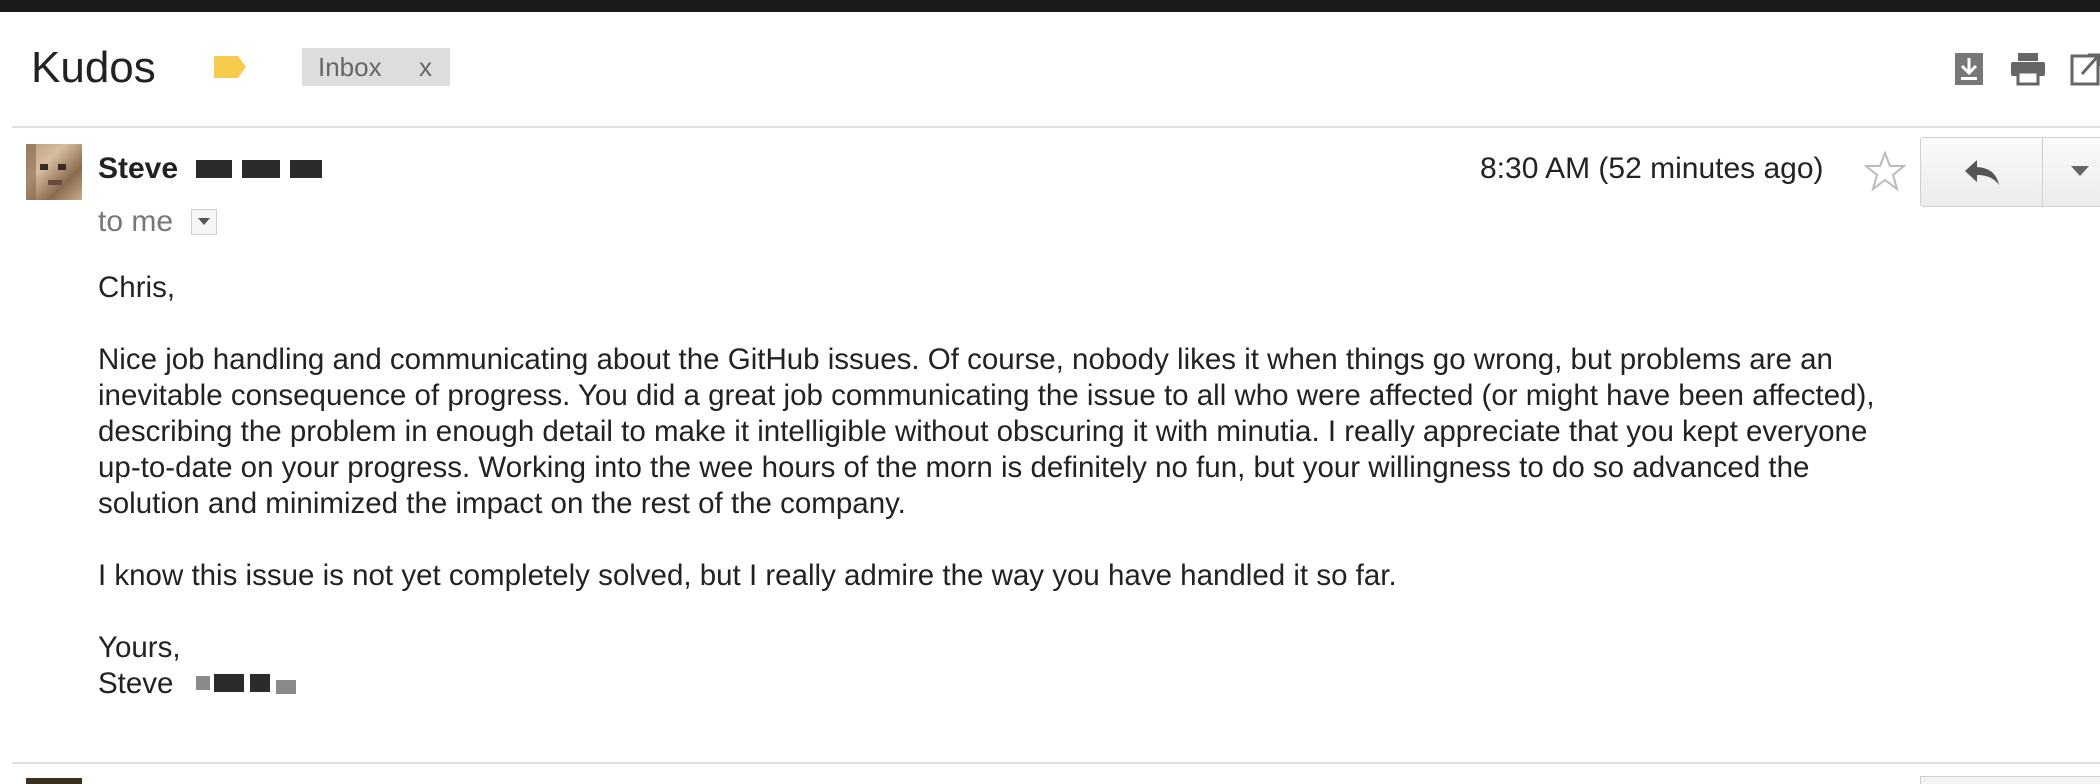 The width and height of the screenshot is (2100, 784). I want to click on message-divider, so click(1056, 763).